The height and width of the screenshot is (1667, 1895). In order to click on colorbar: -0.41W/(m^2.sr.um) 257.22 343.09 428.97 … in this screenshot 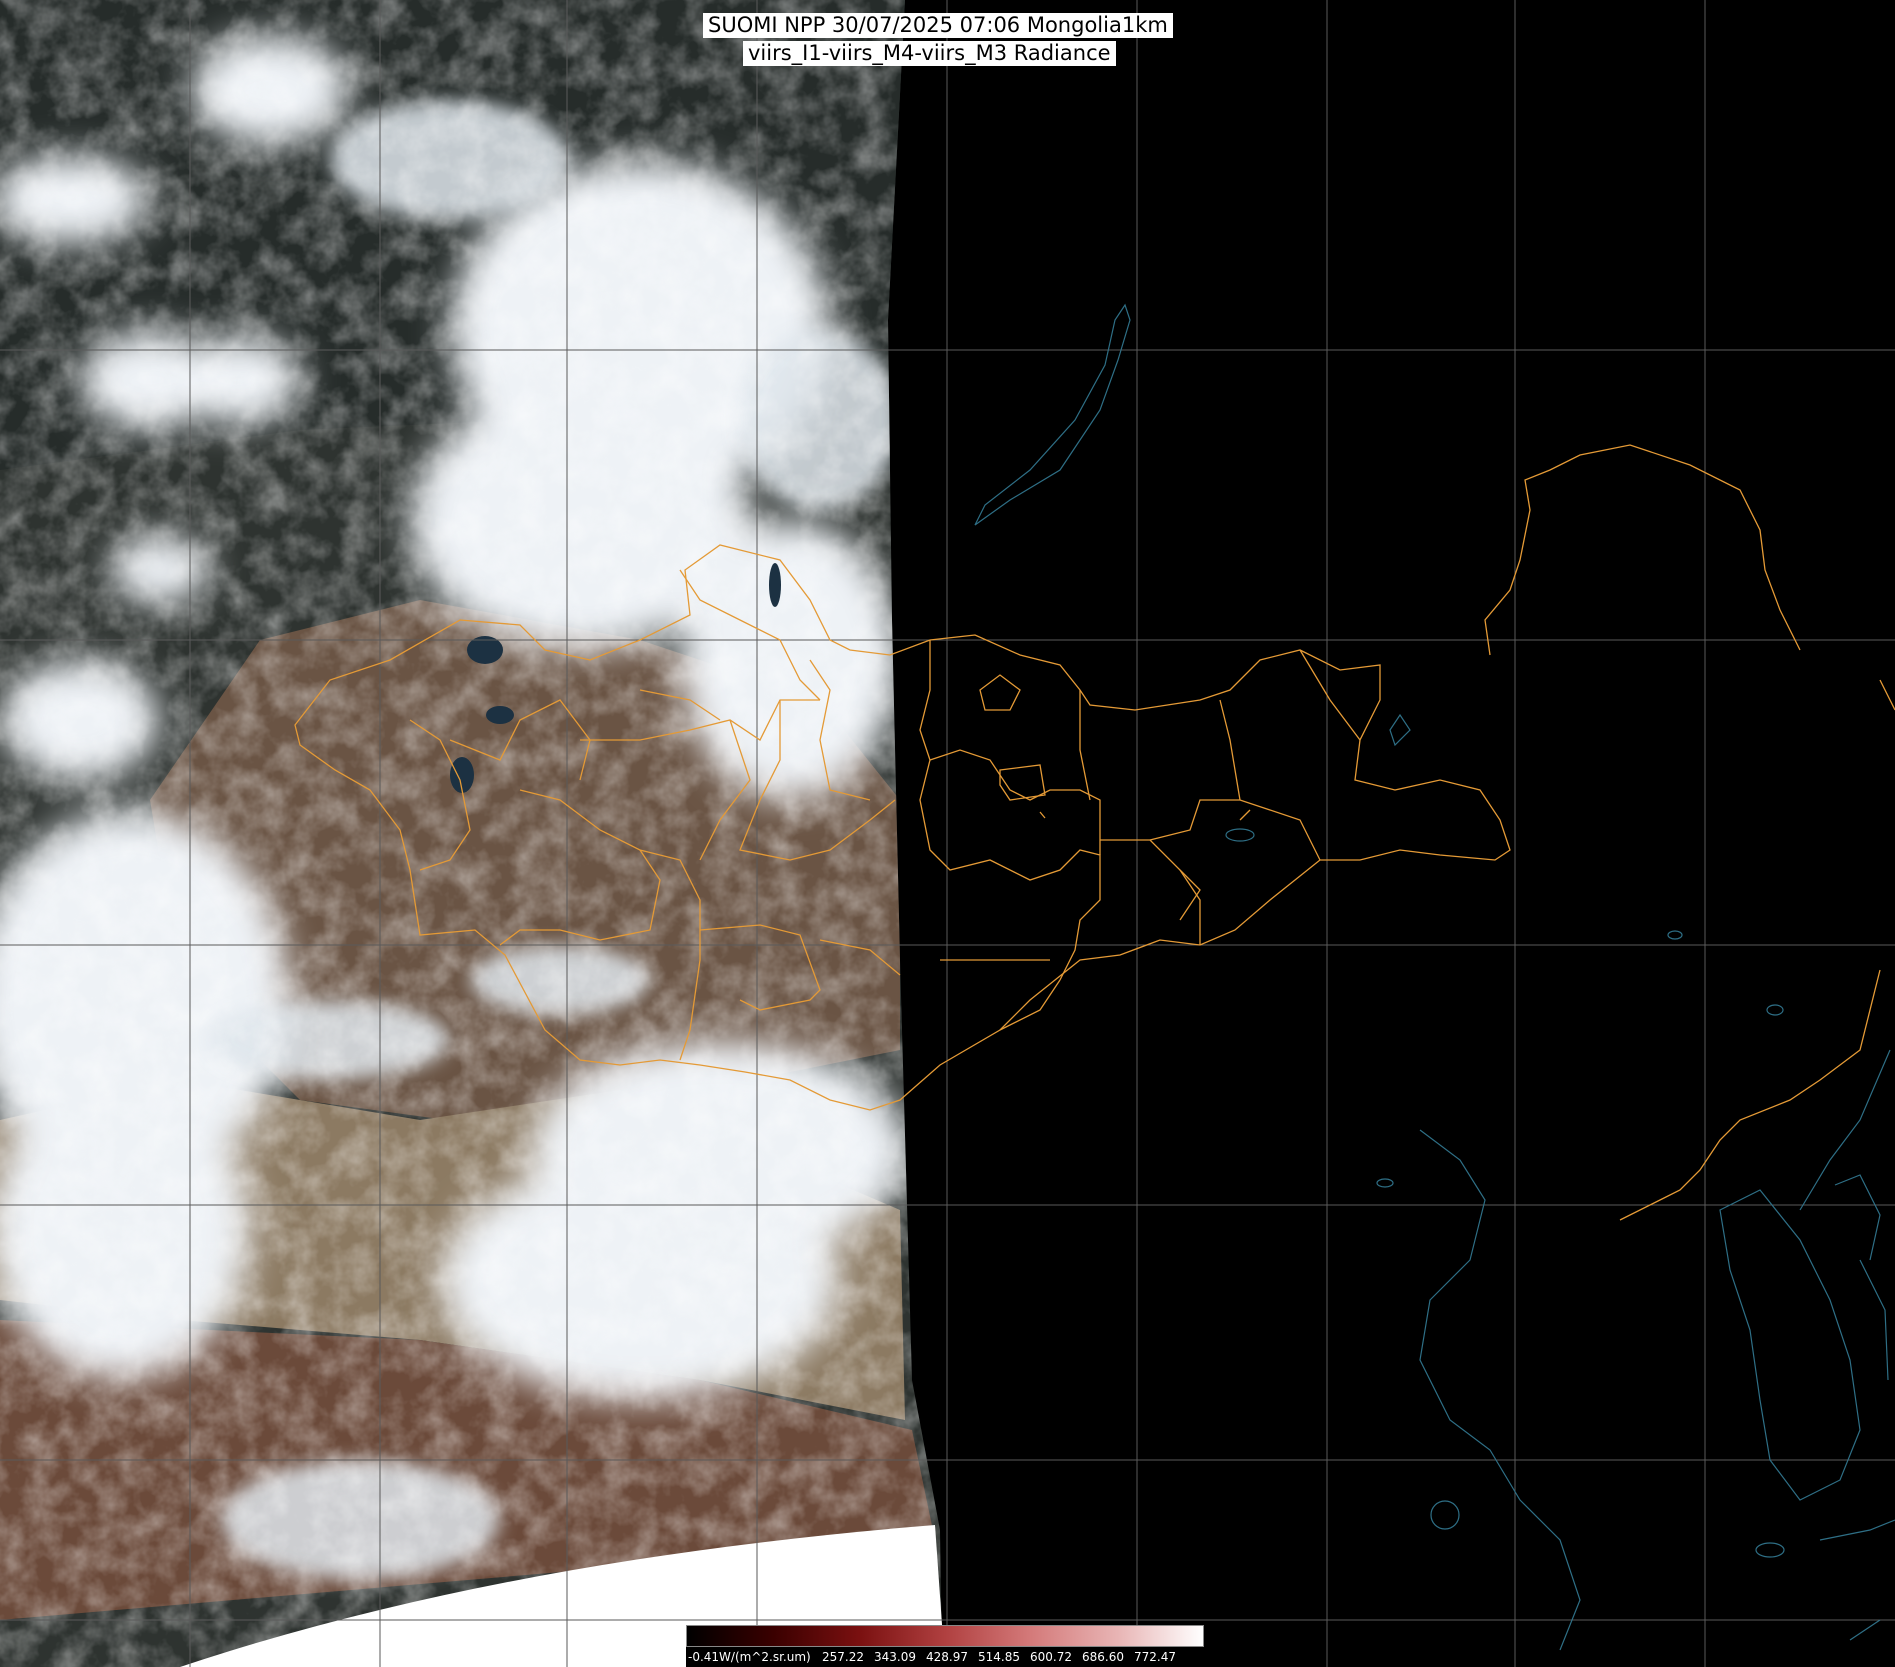, I will do `click(945, 1644)`.